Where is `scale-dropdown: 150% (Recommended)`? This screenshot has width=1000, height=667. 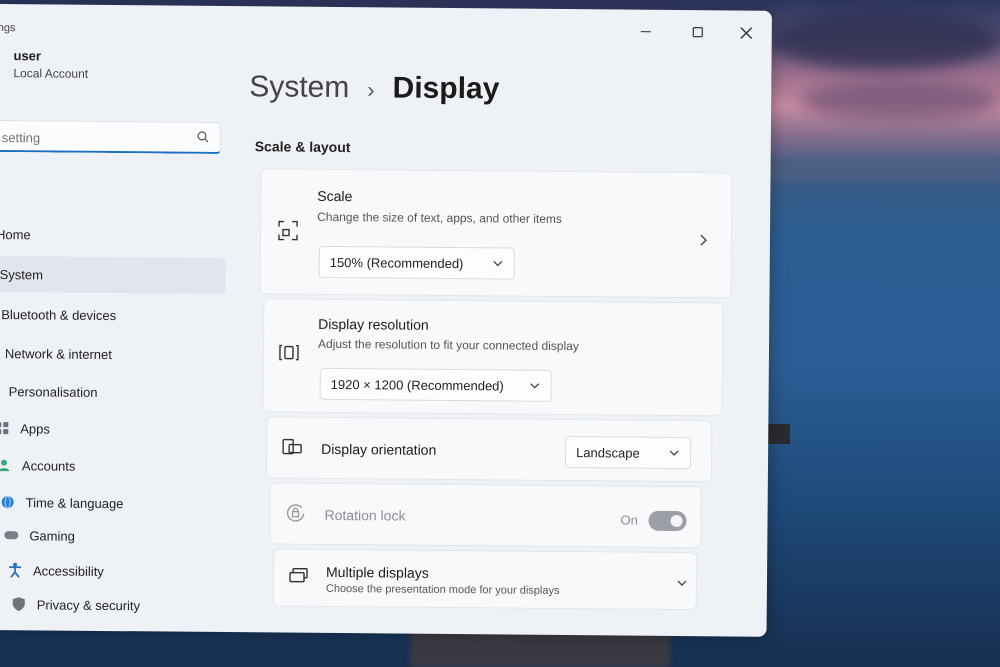 scale-dropdown: 150% (Recommended) is located at coordinates (416, 262).